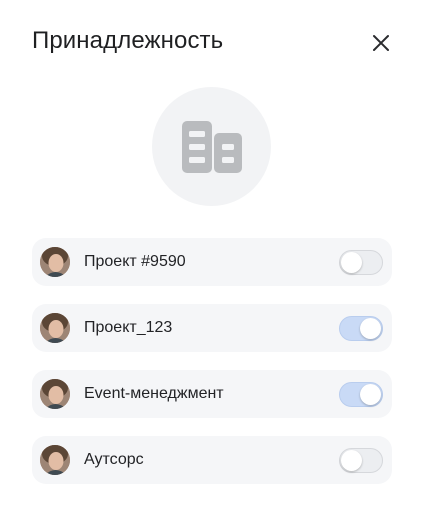 This screenshot has width=425, height=516. Describe the element at coordinates (212, 328) in the screenshot. I see `list-item: Проект_123` at that location.